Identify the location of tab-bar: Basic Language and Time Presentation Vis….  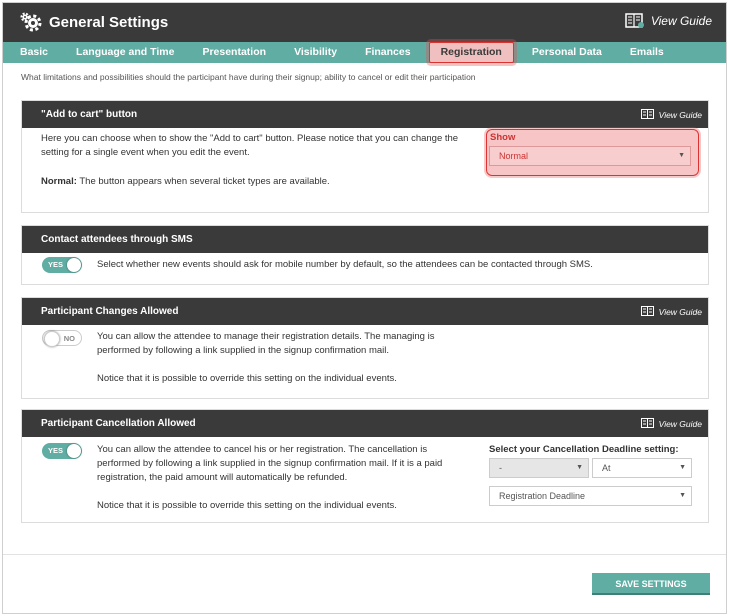
(364, 52).